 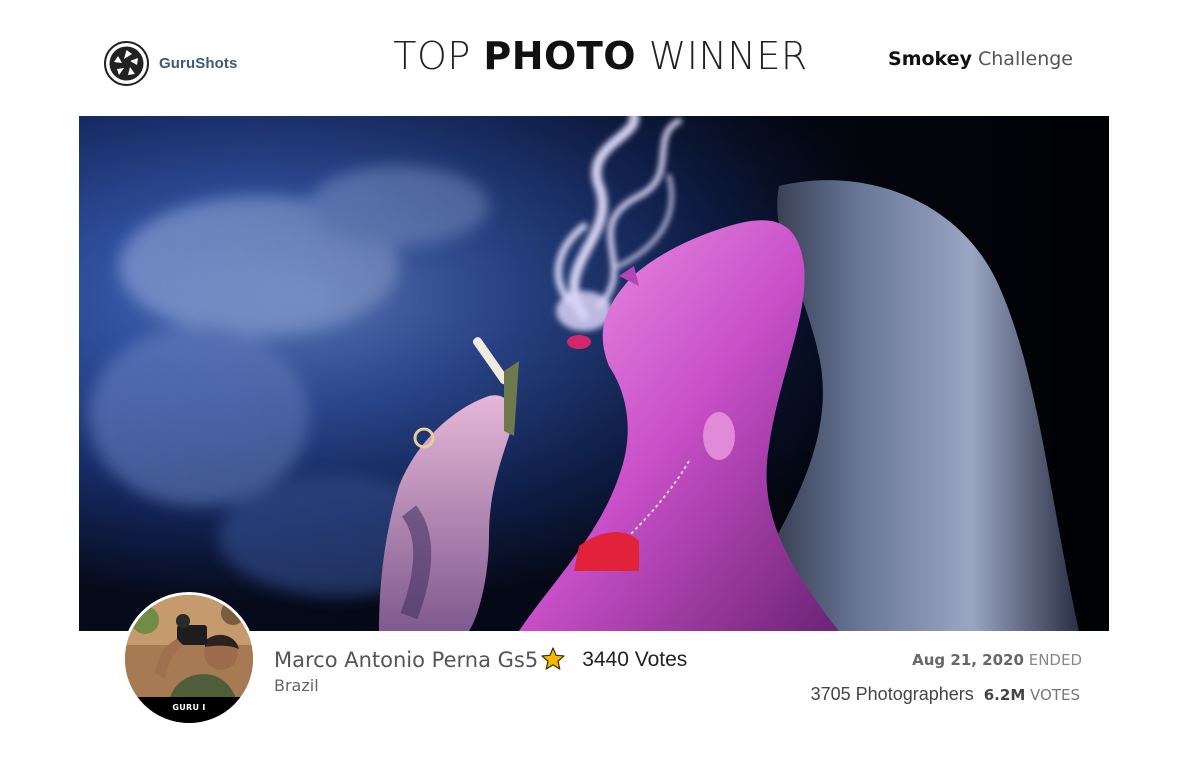 I want to click on photo-votes: 3440 Votes, so click(x=635, y=659).